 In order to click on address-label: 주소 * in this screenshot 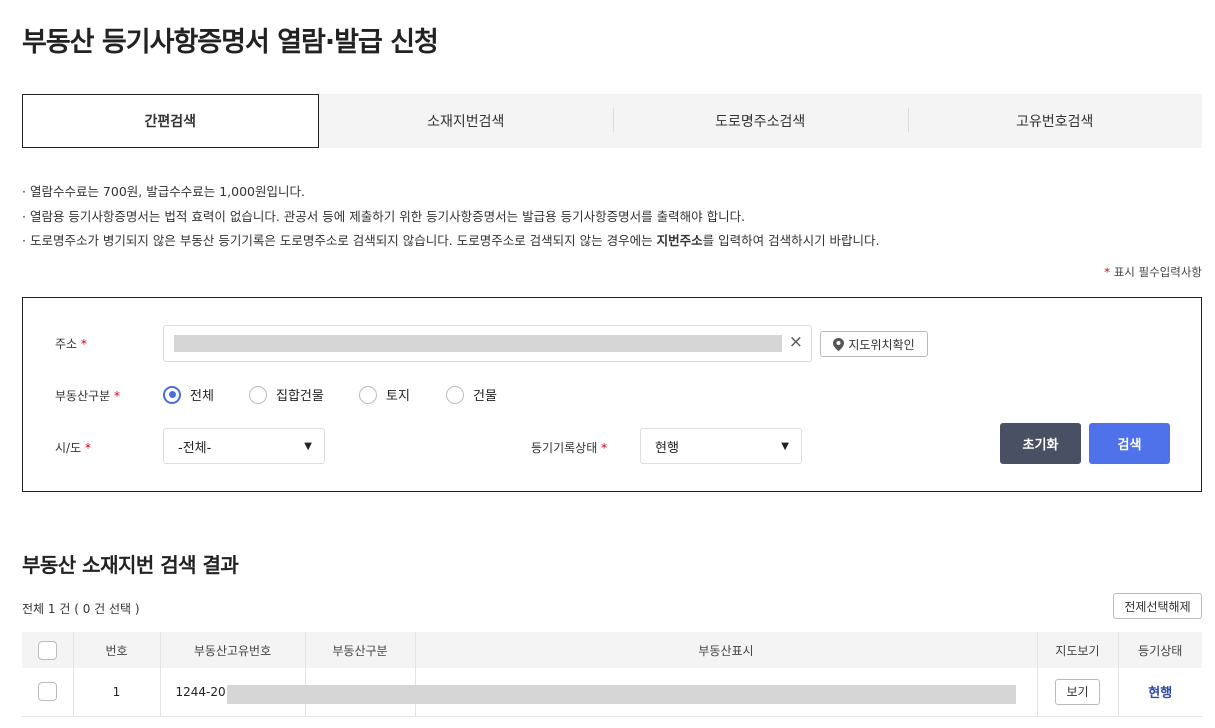, I will do `click(71, 343)`.